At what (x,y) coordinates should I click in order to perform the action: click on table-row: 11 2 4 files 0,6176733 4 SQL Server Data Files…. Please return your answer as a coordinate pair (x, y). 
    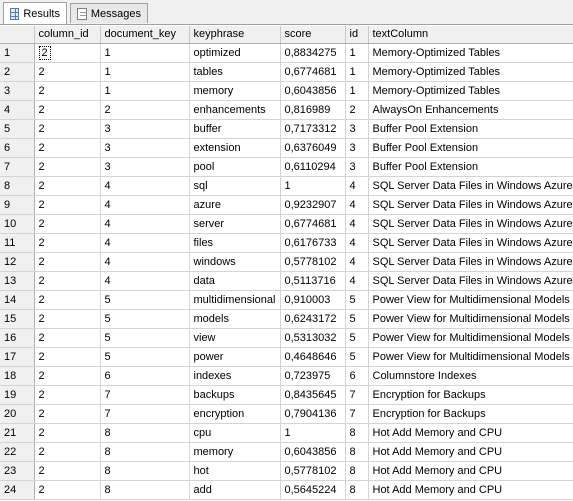
    Looking at the image, I should click on (286, 243).